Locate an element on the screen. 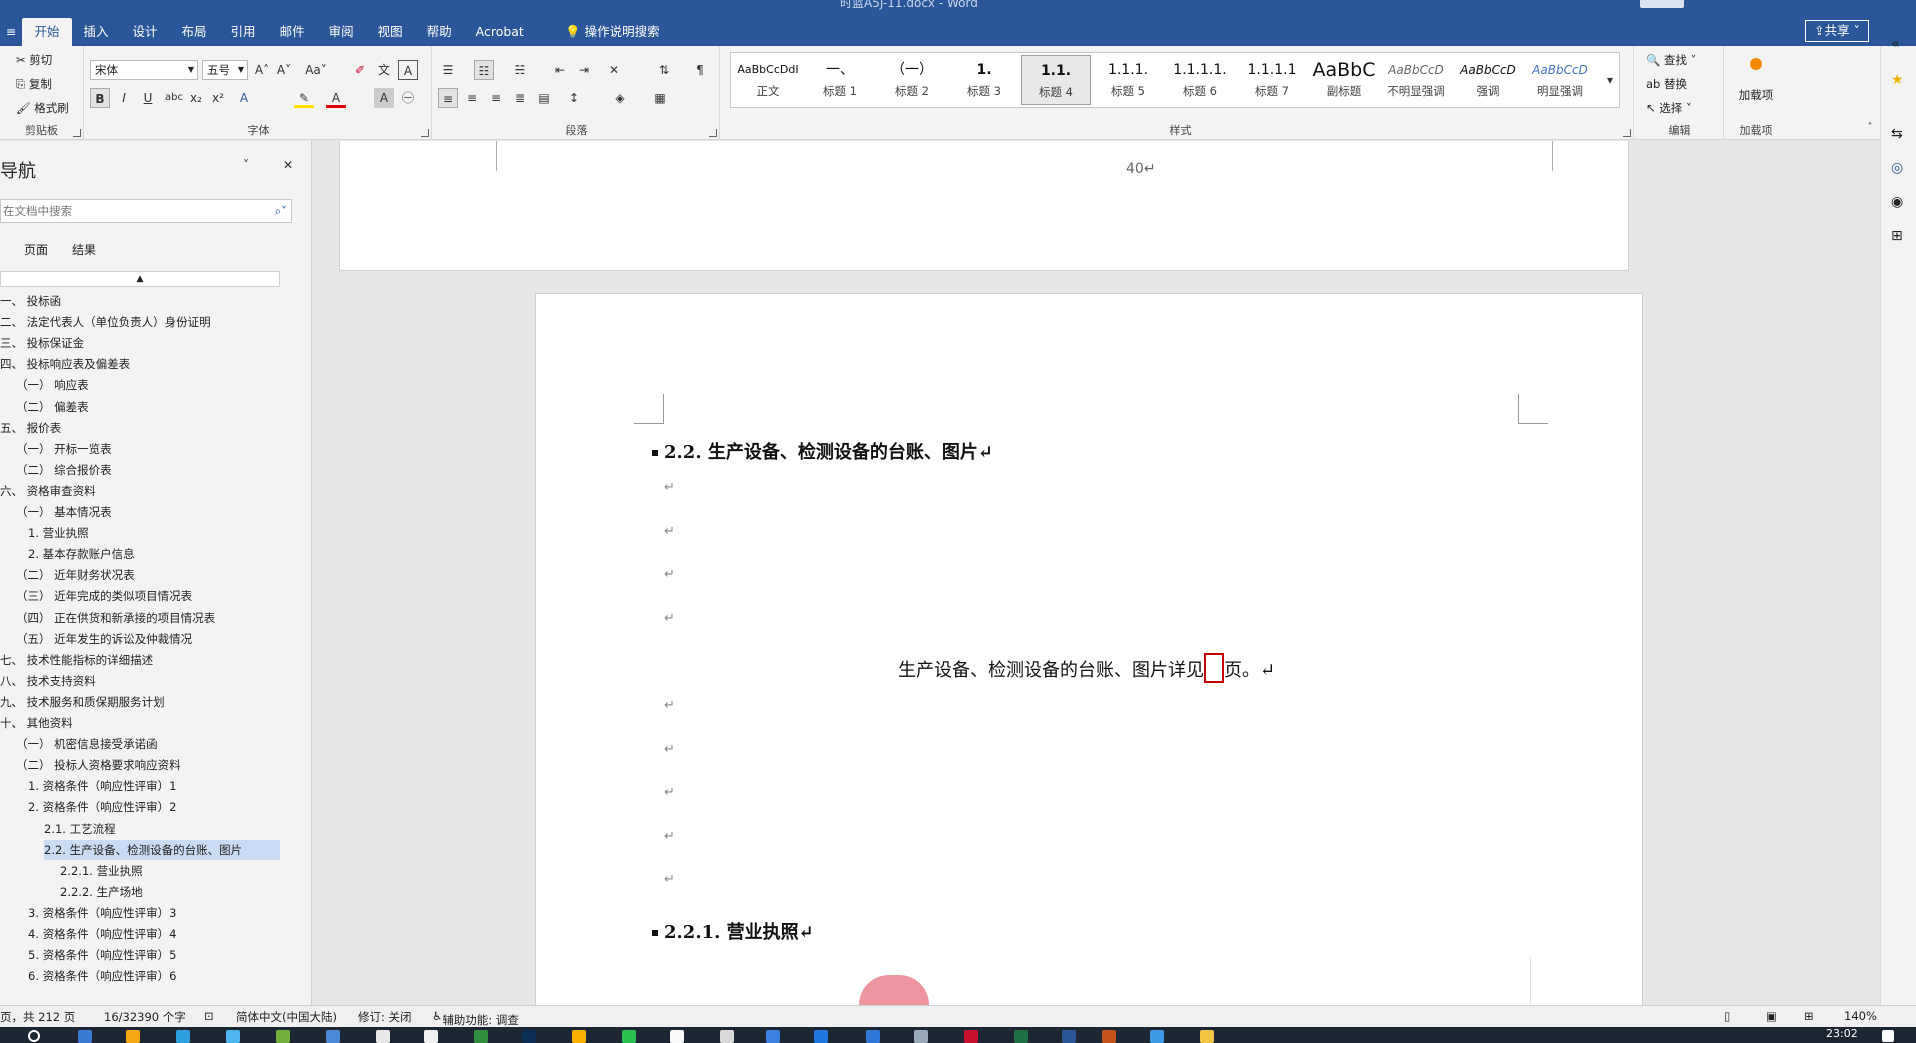 The image size is (1916, 1043). clipboard-launcher is located at coordinates (77, 133).